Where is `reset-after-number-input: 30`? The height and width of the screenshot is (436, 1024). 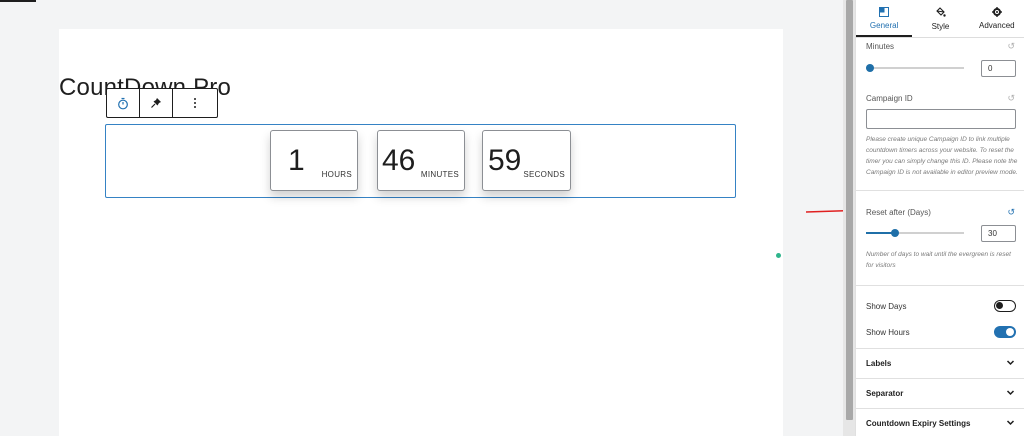 reset-after-number-input: 30 is located at coordinates (998, 233).